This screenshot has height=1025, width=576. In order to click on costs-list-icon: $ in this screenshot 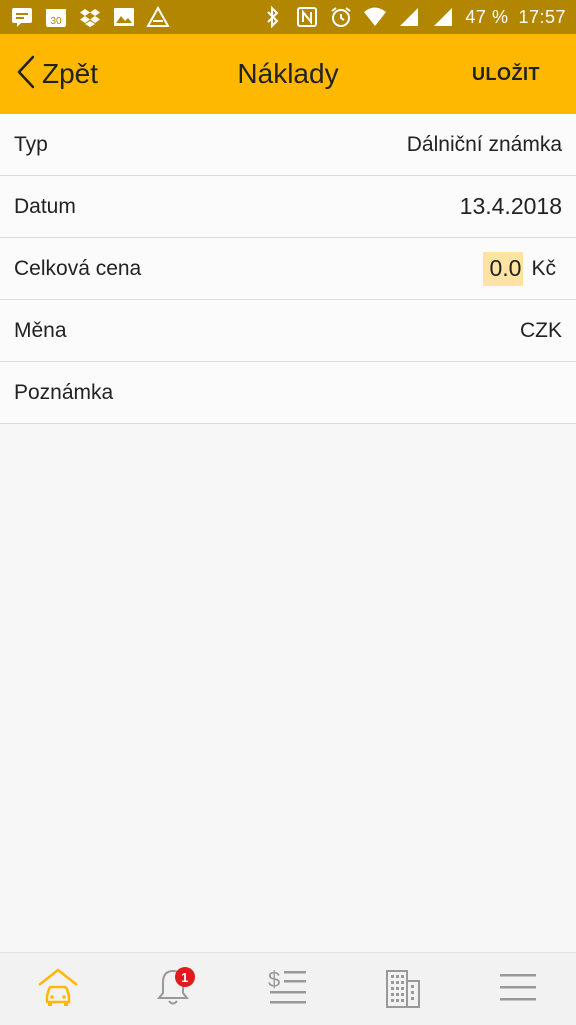, I will do `click(288, 989)`.